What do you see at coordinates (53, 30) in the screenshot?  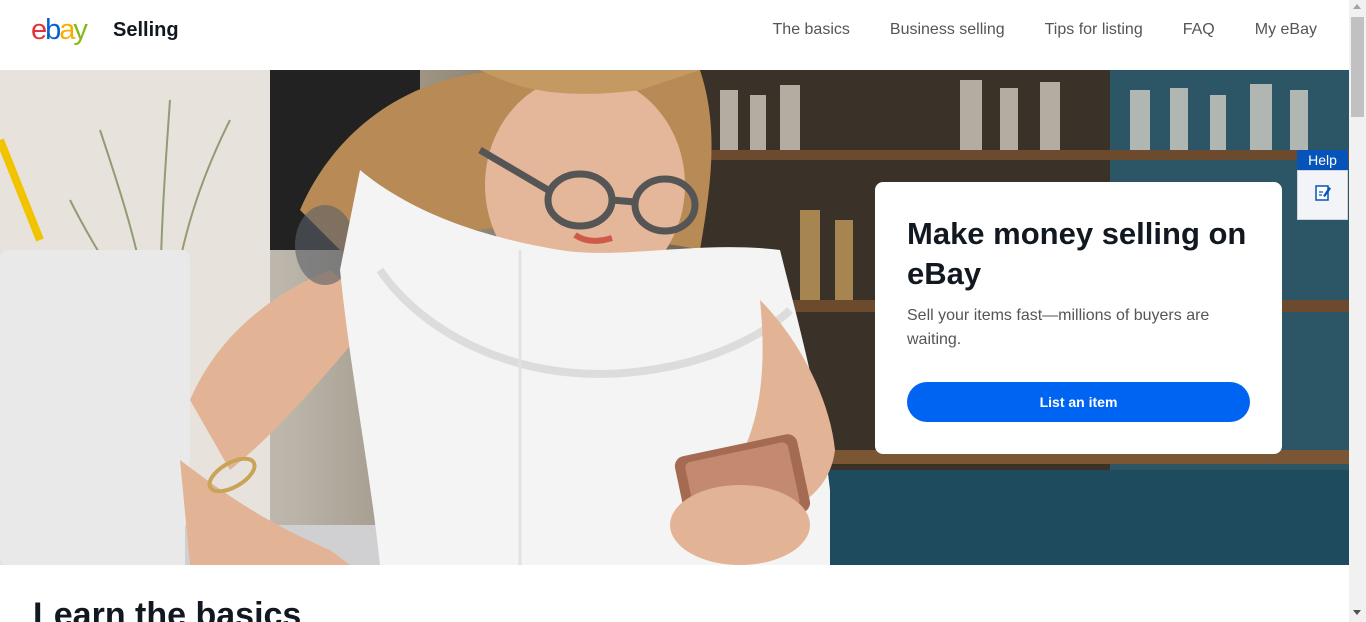 I see `logo-letter-b: b` at bounding box center [53, 30].